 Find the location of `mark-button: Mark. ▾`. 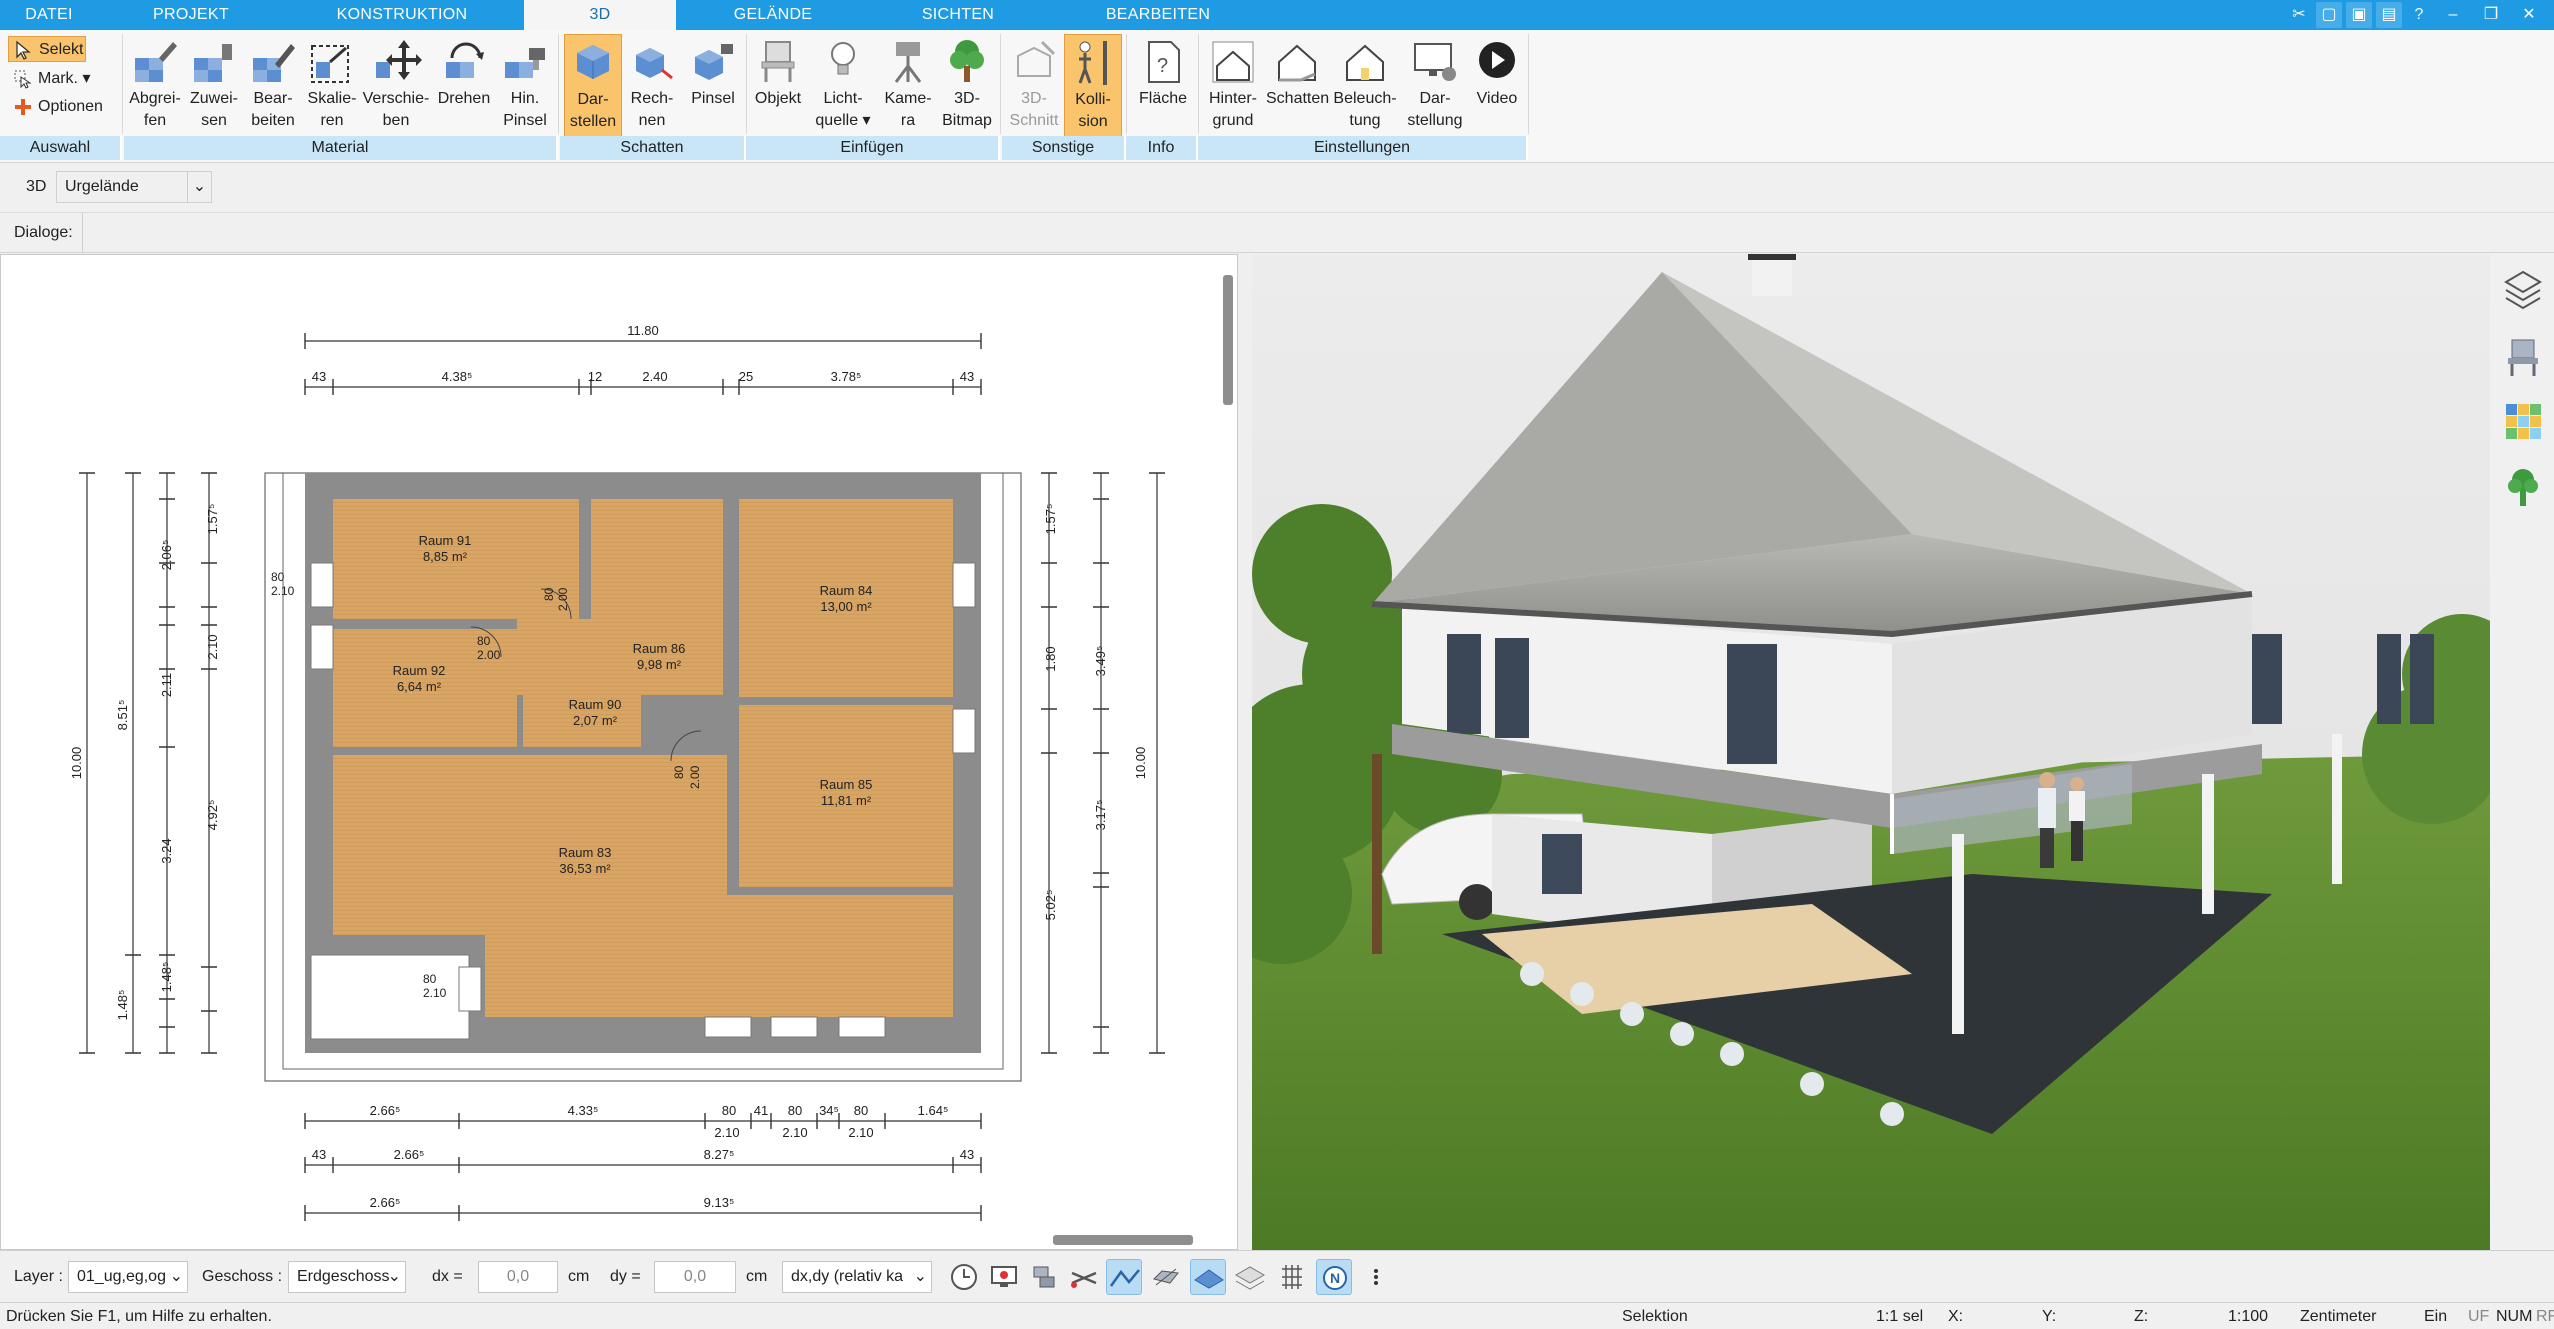

mark-button: Mark. ▾ is located at coordinates (49, 79).